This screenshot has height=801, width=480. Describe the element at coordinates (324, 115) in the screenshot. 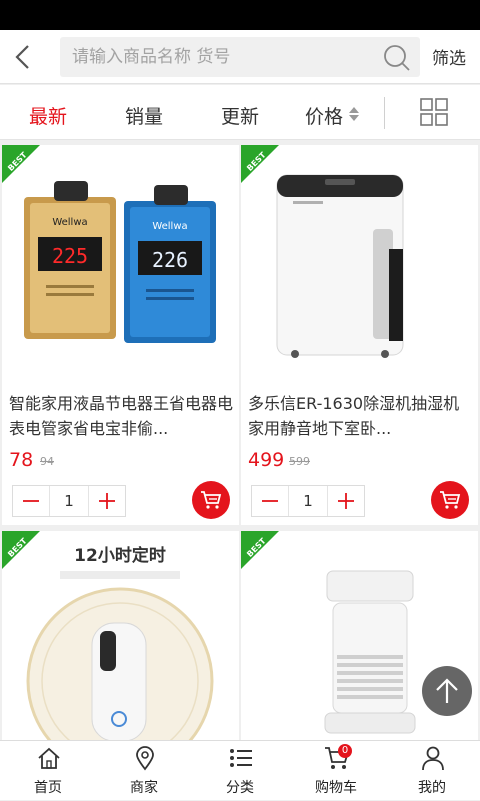

I see `tab-price: 价格` at that location.